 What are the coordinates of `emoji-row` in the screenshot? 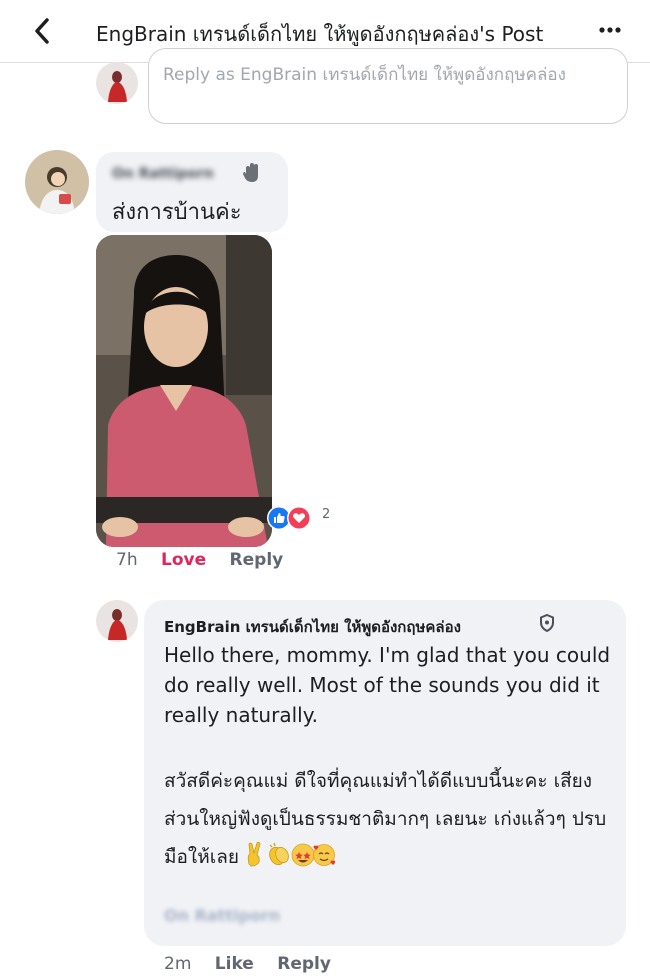 It's located at (291, 854).